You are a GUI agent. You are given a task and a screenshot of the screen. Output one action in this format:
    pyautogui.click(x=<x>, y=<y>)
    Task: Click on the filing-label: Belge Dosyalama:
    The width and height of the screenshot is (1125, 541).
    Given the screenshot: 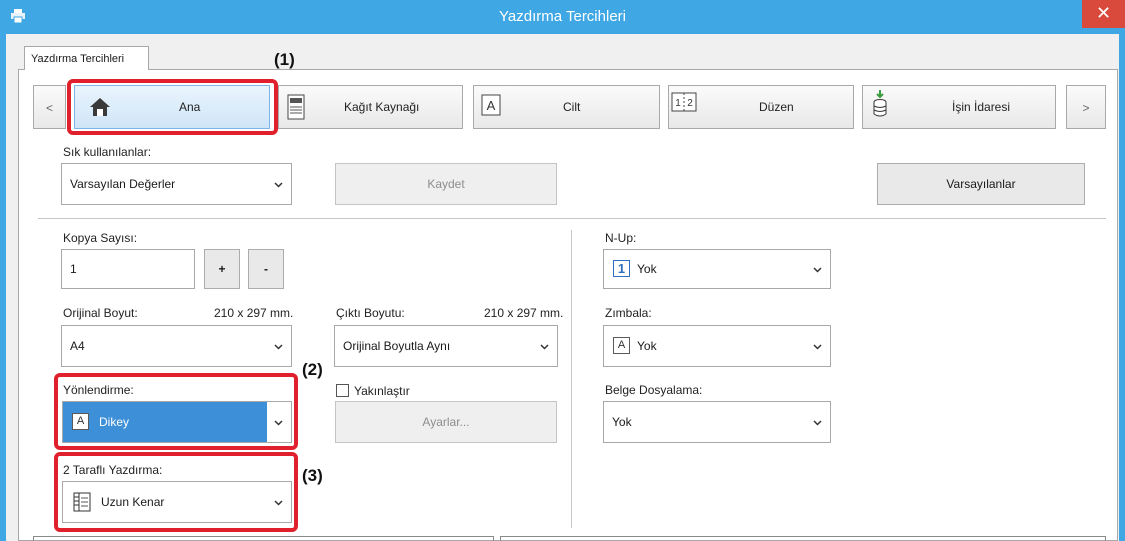 What is the action you would take?
    pyautogui.click(x=654, y=390)
    